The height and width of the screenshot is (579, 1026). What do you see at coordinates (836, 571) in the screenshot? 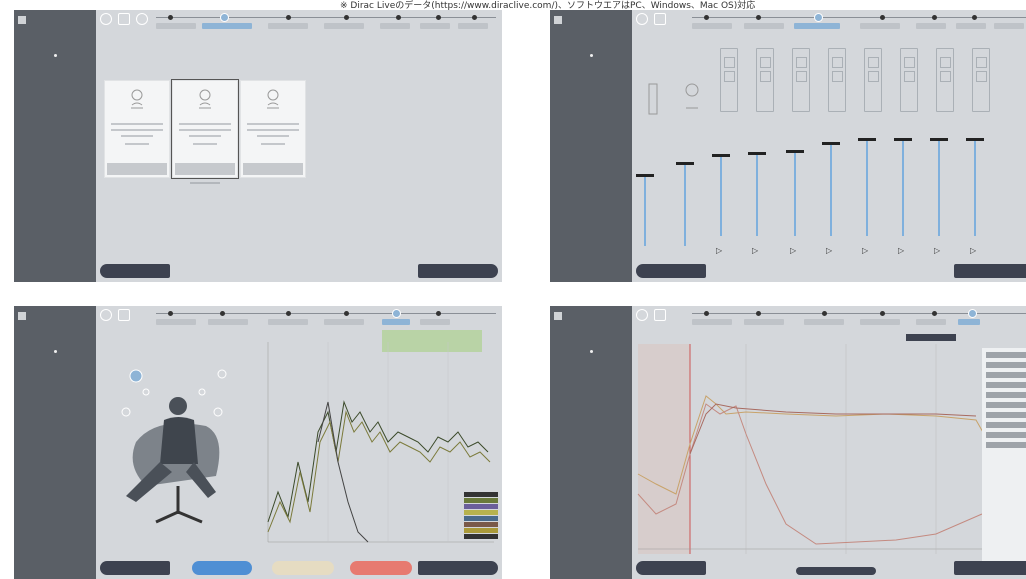
I see `range-slider` at bounding box center [836, 571].